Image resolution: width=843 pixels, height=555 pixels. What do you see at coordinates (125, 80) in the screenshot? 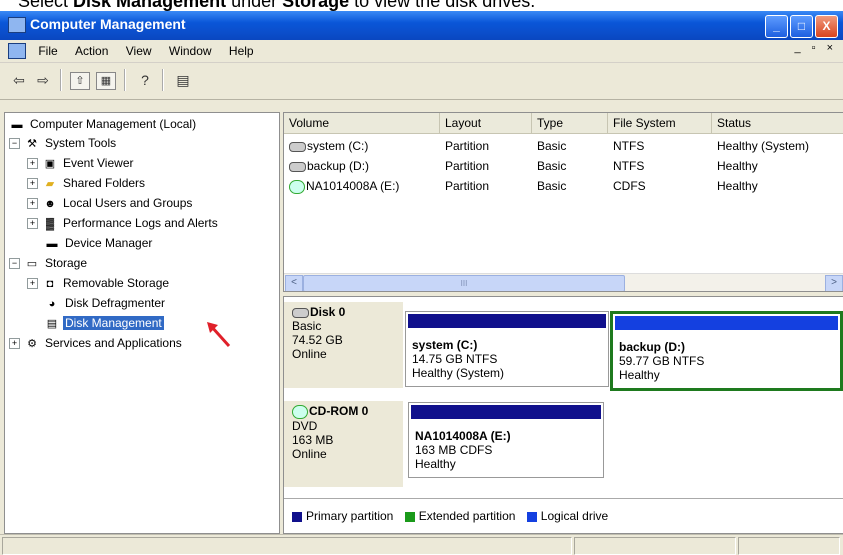
I see `toolbar-separator` at bounding box center [125, 80].